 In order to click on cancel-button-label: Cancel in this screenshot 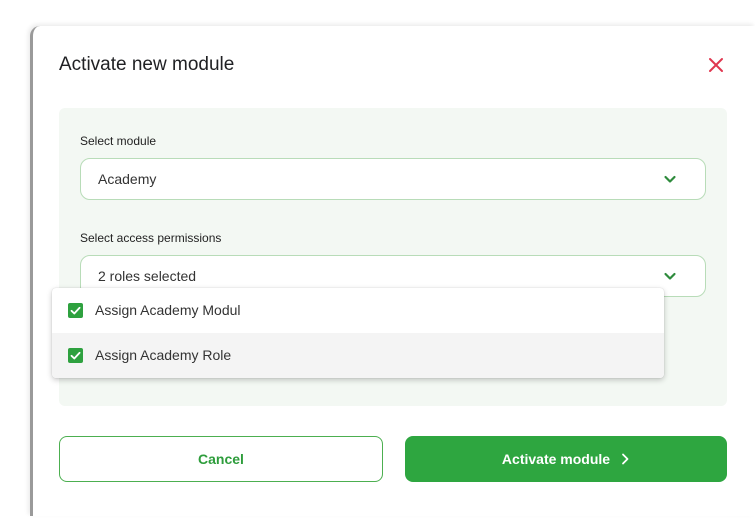, I will do `click(221, 459)`.